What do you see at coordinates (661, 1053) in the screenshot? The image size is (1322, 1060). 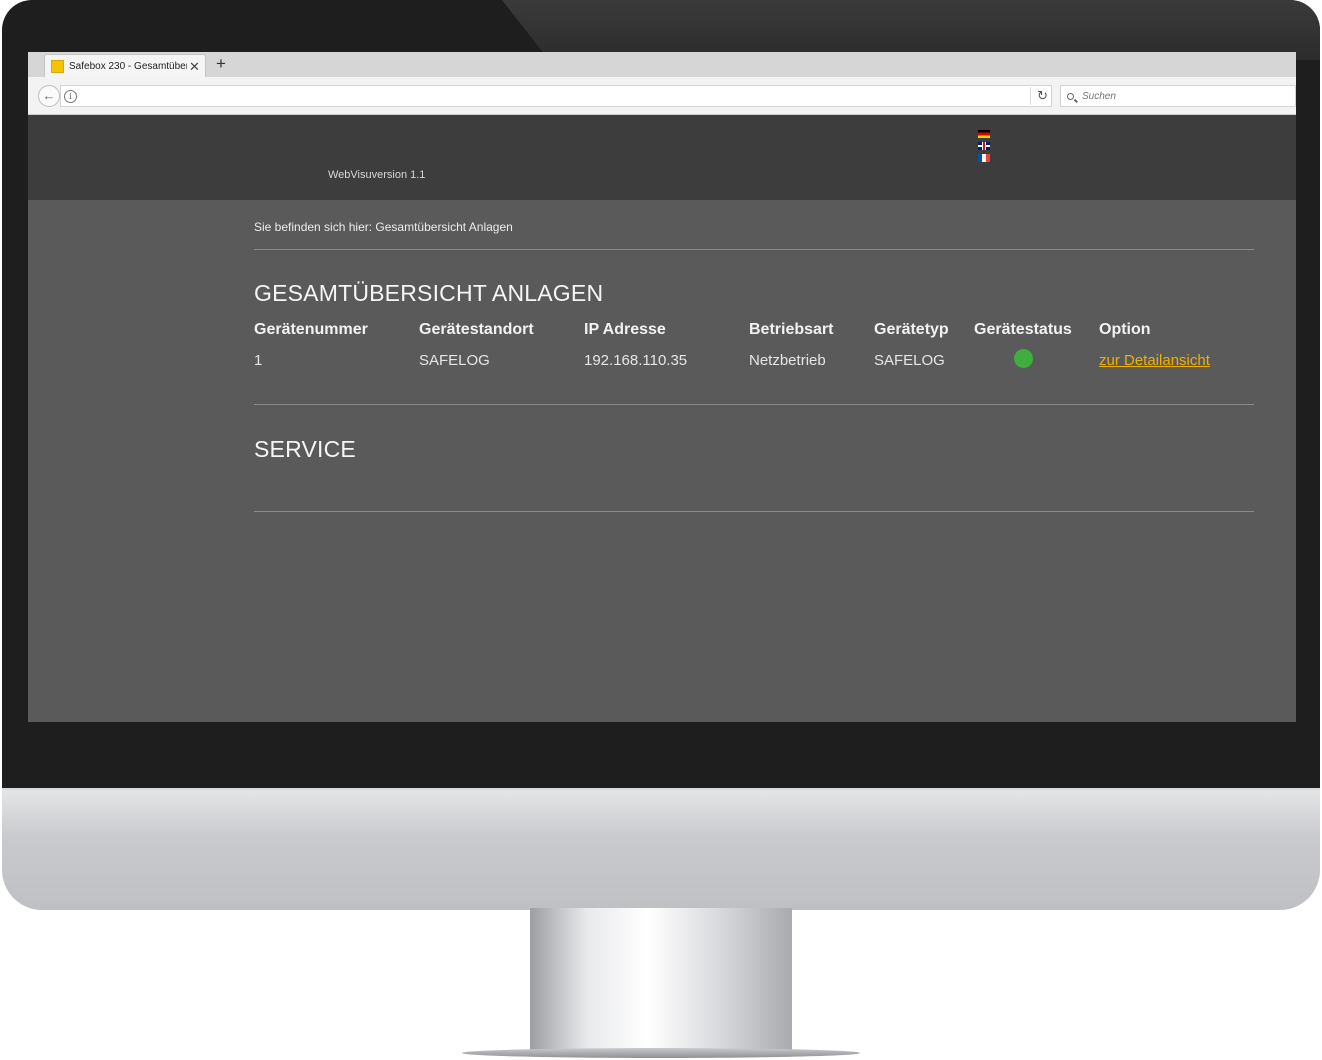 I see `monitor-stand-base` at bounding box center [661, 1053].